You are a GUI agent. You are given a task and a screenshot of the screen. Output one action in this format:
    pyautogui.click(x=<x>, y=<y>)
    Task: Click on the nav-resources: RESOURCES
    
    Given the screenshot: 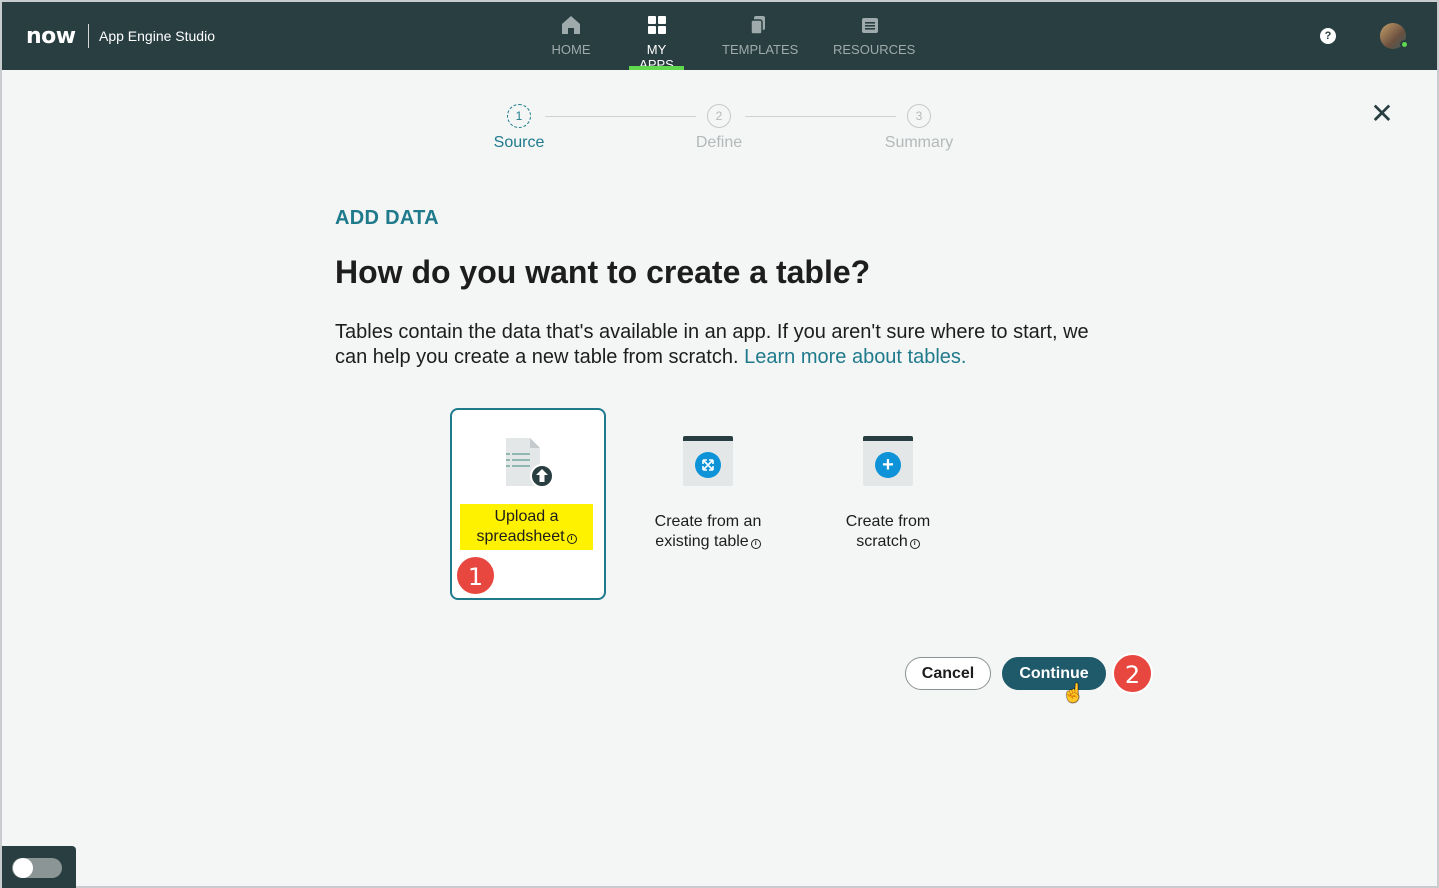 What is the action you would take?
    pyautogui.click(x=874, y=42)
    